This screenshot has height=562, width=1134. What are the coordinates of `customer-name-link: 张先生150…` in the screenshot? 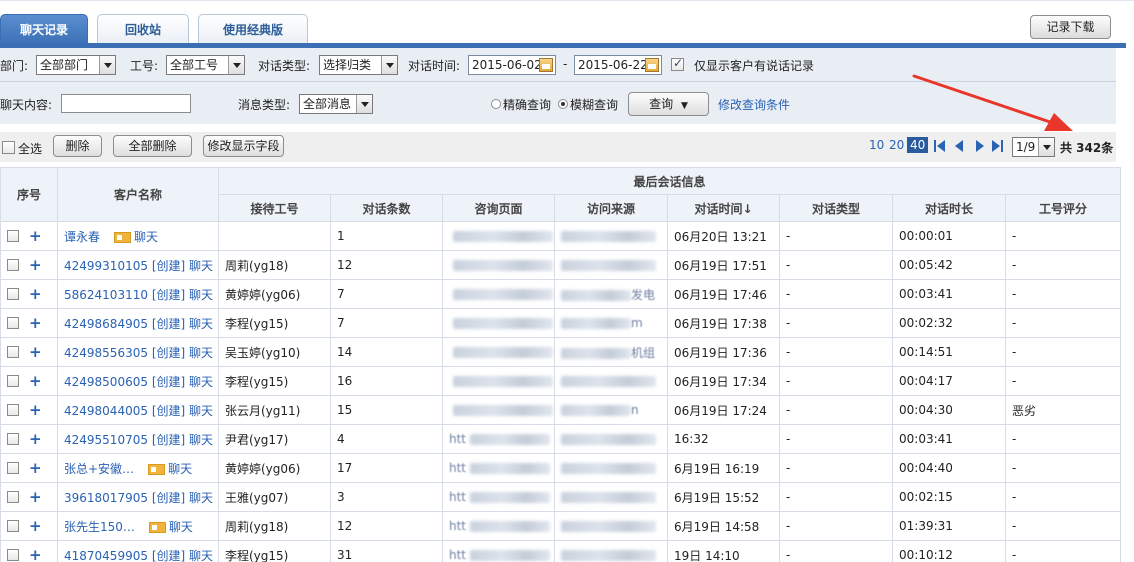 It's located at (99, 527).